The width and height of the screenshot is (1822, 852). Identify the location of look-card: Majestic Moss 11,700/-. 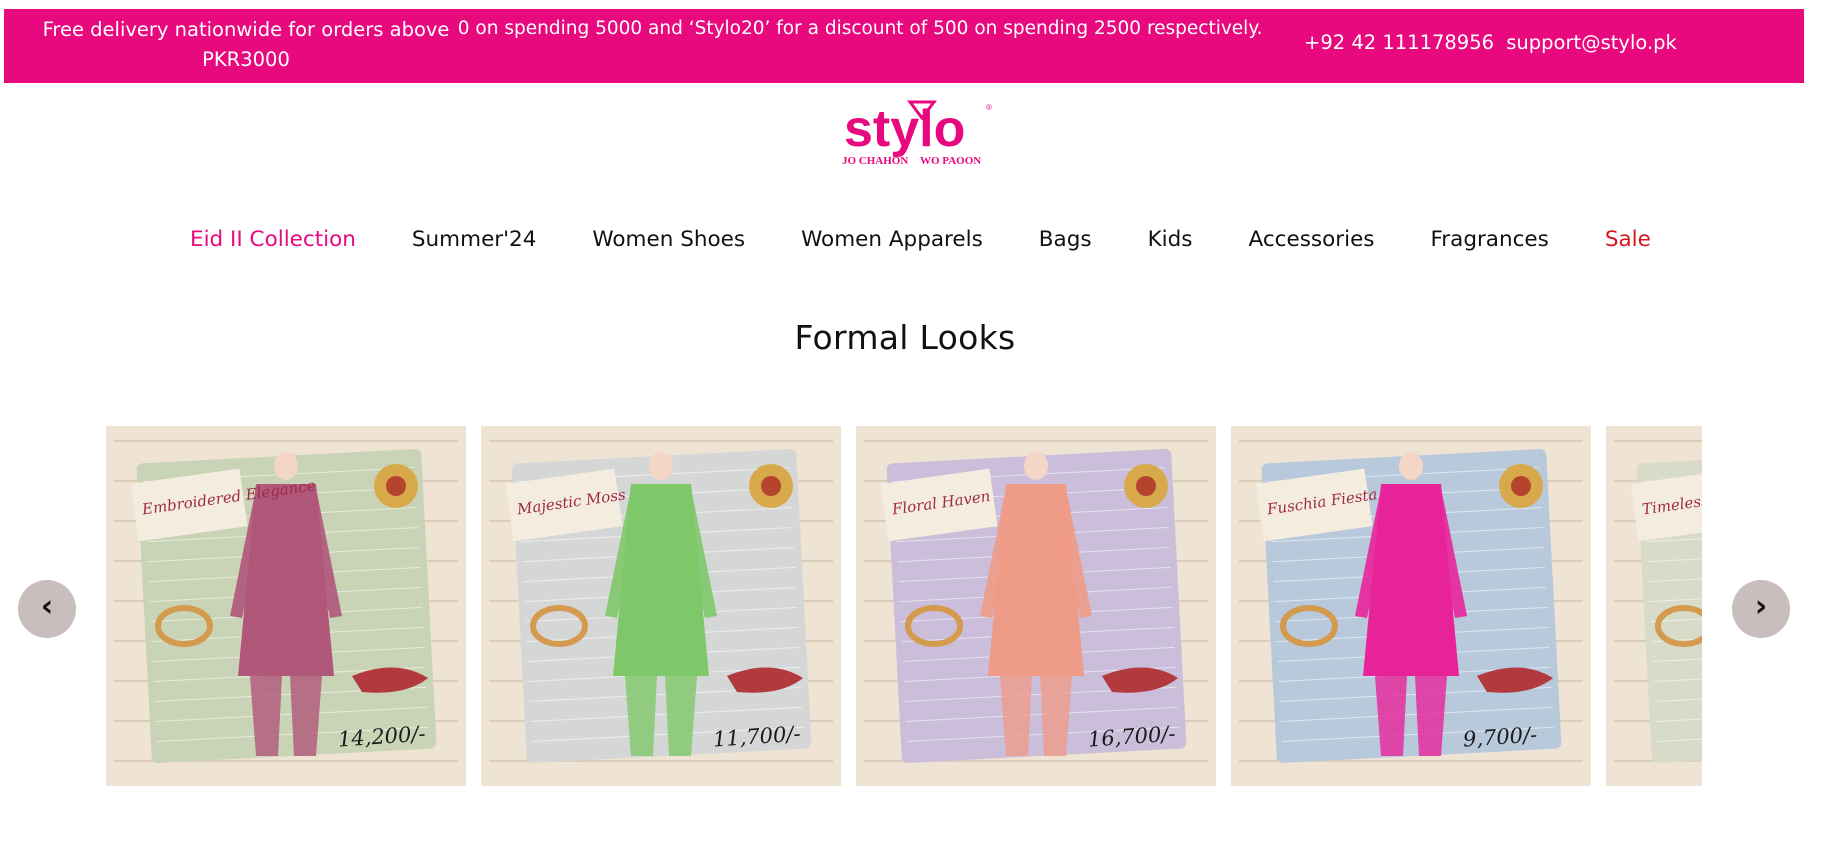
(661, 606).